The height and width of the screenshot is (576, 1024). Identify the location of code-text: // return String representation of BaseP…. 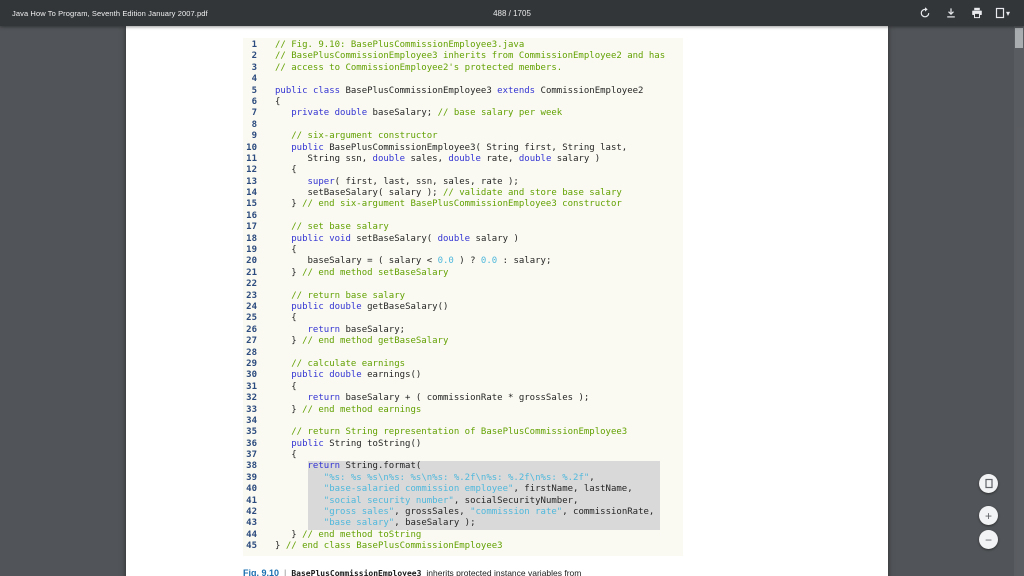
(459, 432).